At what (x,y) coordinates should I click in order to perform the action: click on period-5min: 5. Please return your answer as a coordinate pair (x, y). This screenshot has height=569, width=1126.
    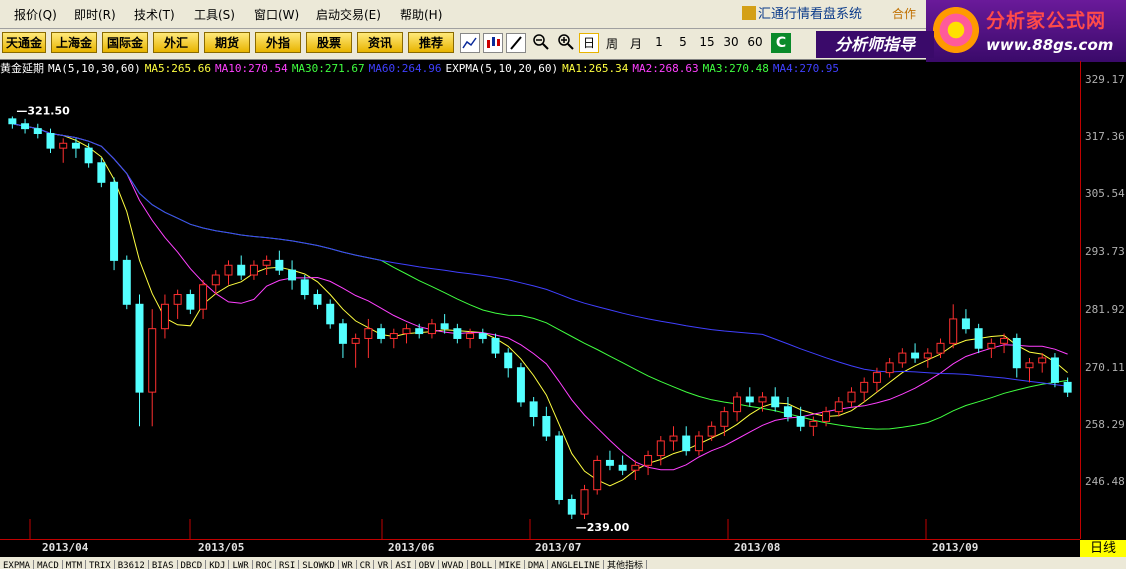
    Looking at the image, I should click on (683, 42).